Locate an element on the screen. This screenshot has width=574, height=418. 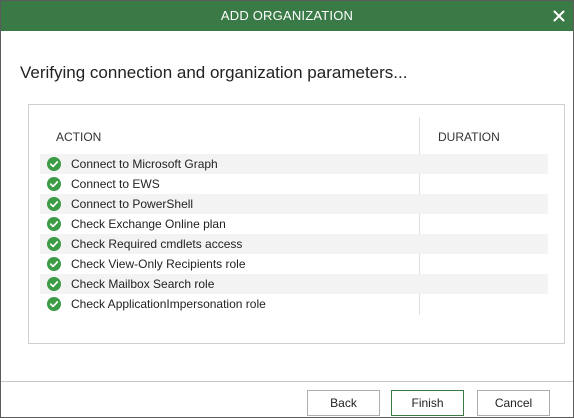
footer-divider is located at coordinates (287, 381).